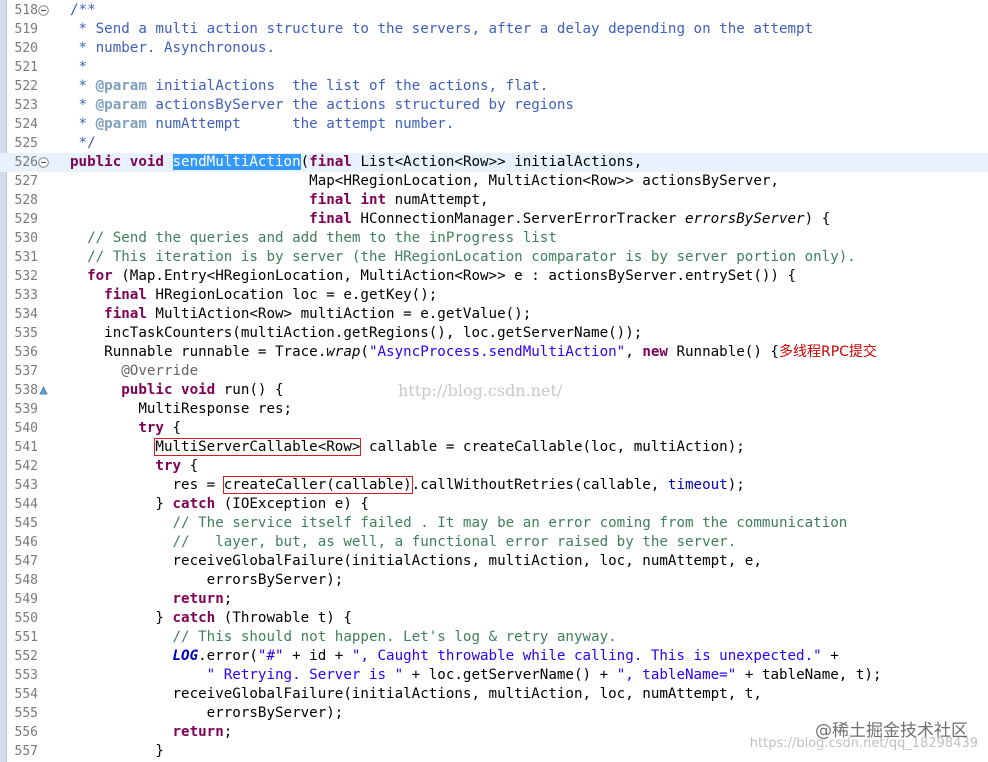 The height and width of the screenshot is (762, 988). I want to click on watermark-text: http://blog.csdn.net/, so click(480, 390).